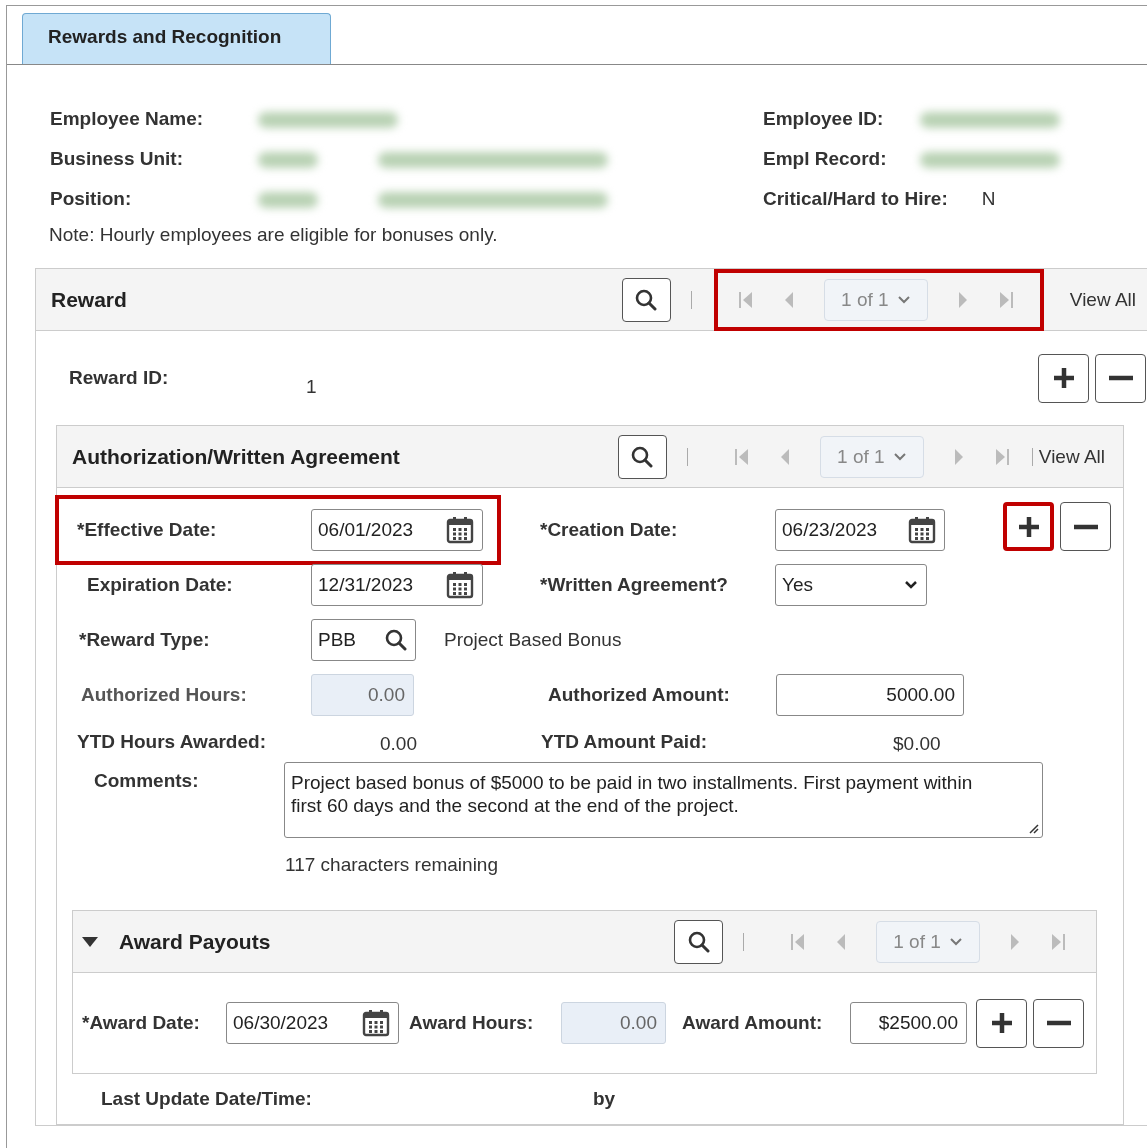 The height and width of the screenshot is (1148, 1147). I want to click on note-text: Note: Hourly employees are eligible for bonuses only., so click(273, 234).